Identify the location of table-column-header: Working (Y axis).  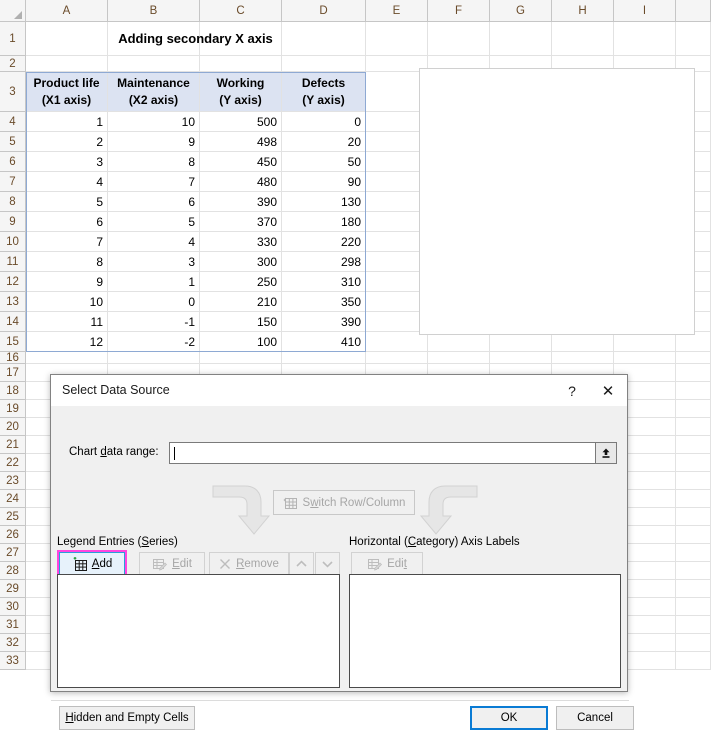
(240, 91).